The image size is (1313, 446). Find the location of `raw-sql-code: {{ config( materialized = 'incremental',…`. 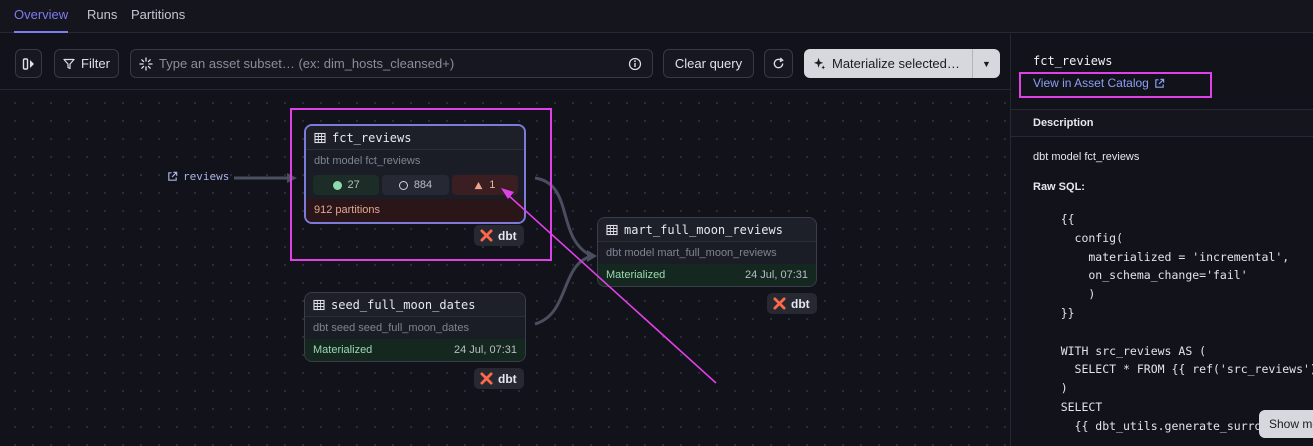

raw-sql-code: {{ config( materialized = 'incremental',… is located at coordinates (1186, 322).